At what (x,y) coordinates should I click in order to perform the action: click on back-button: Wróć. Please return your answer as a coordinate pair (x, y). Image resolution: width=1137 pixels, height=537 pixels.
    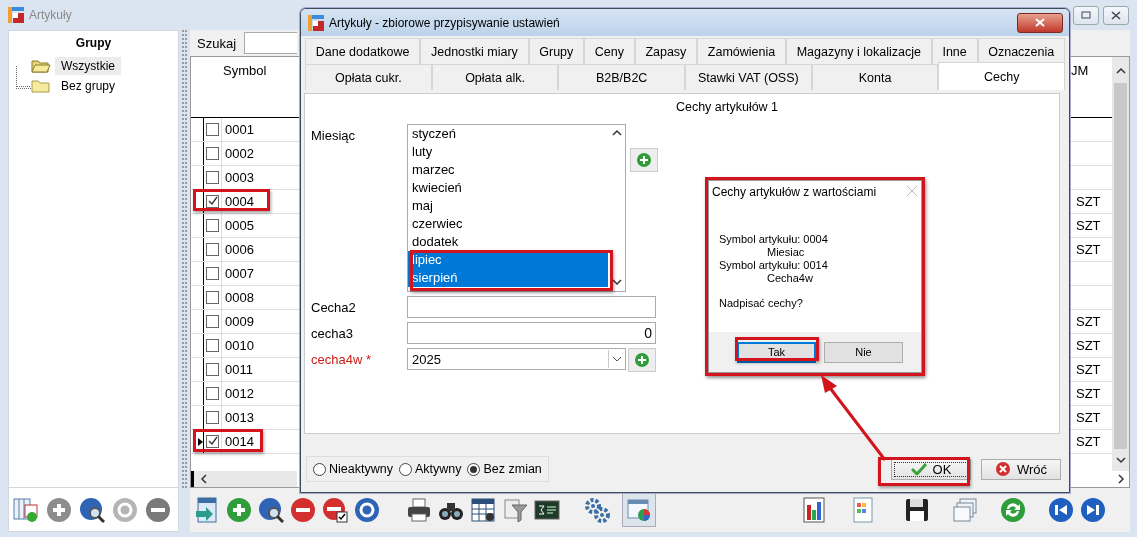
    Looking at the image, I should click on (1021, 469).